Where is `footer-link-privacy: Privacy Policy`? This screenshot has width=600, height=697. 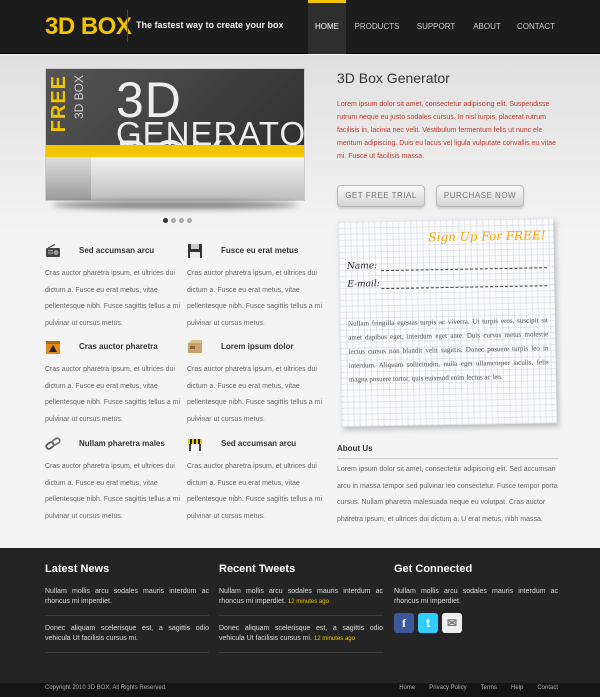 footer-link-privacy: Privacy Policy is located at coordinates (447, 688).